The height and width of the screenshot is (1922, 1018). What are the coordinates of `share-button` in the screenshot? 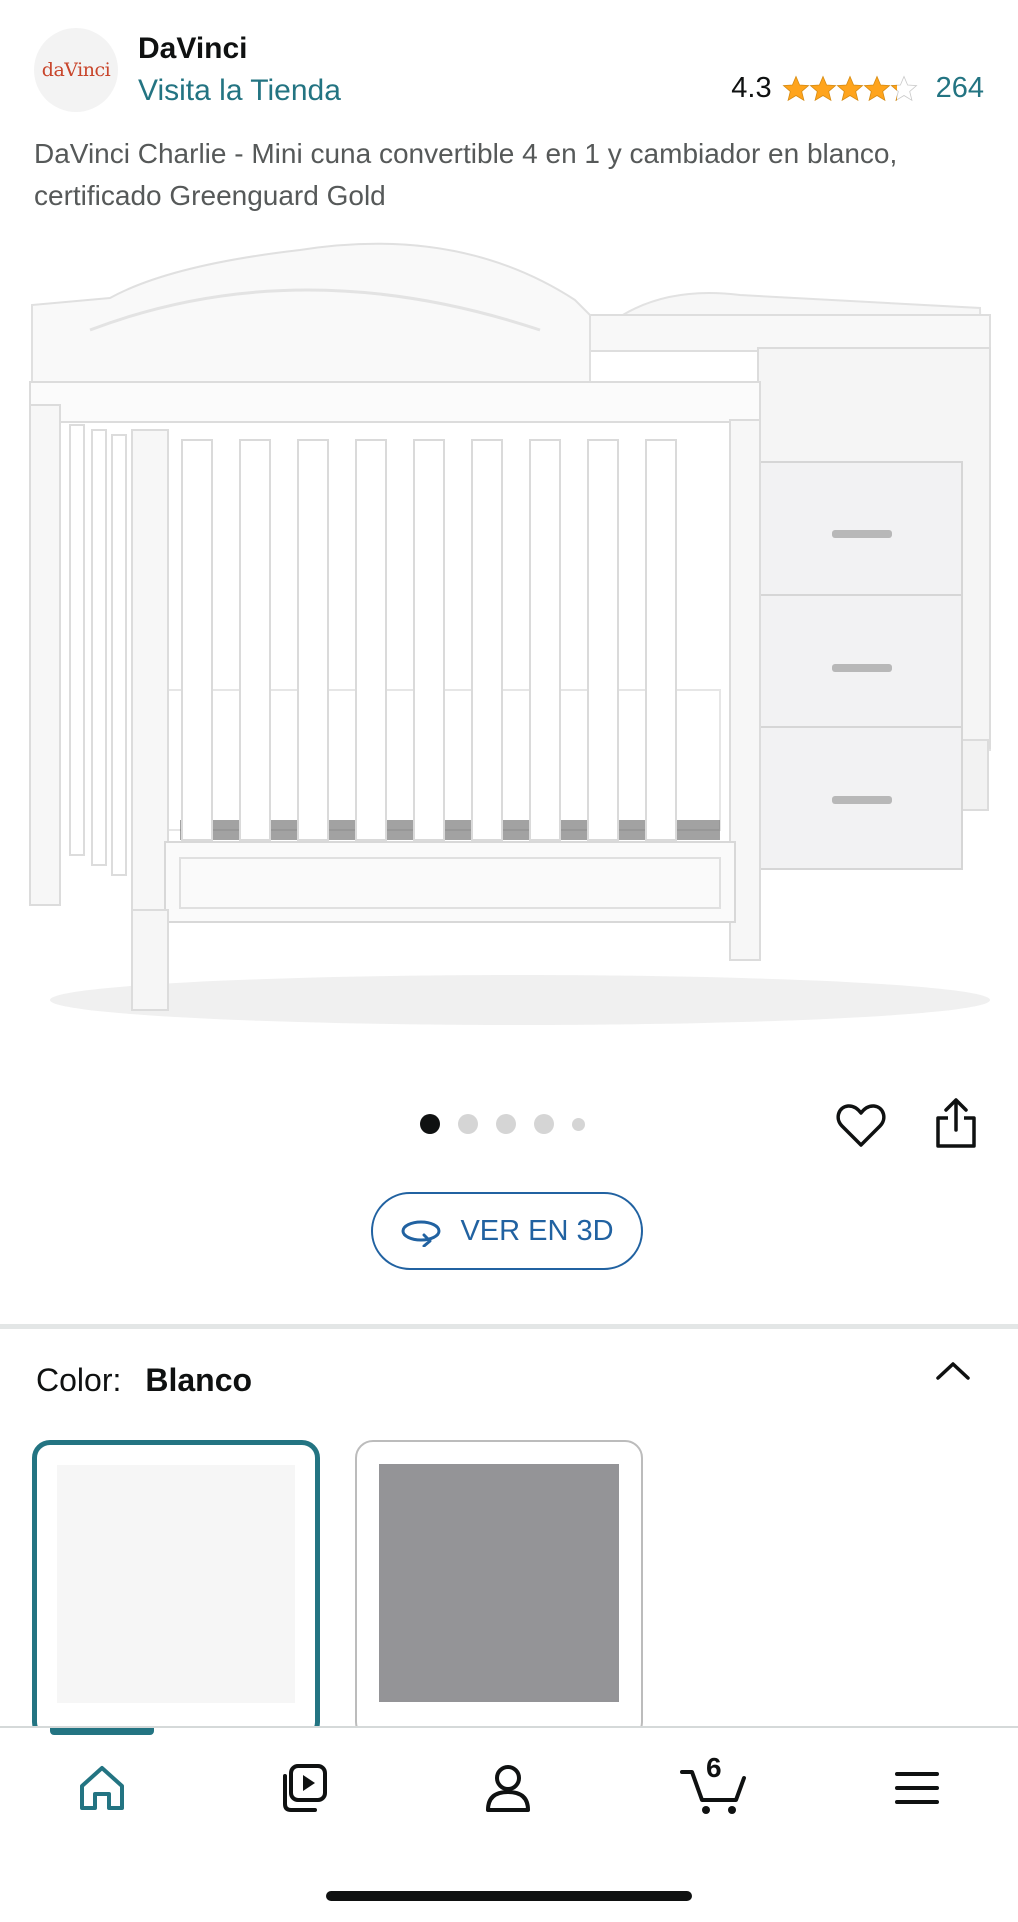 It's located at (956, 1124).